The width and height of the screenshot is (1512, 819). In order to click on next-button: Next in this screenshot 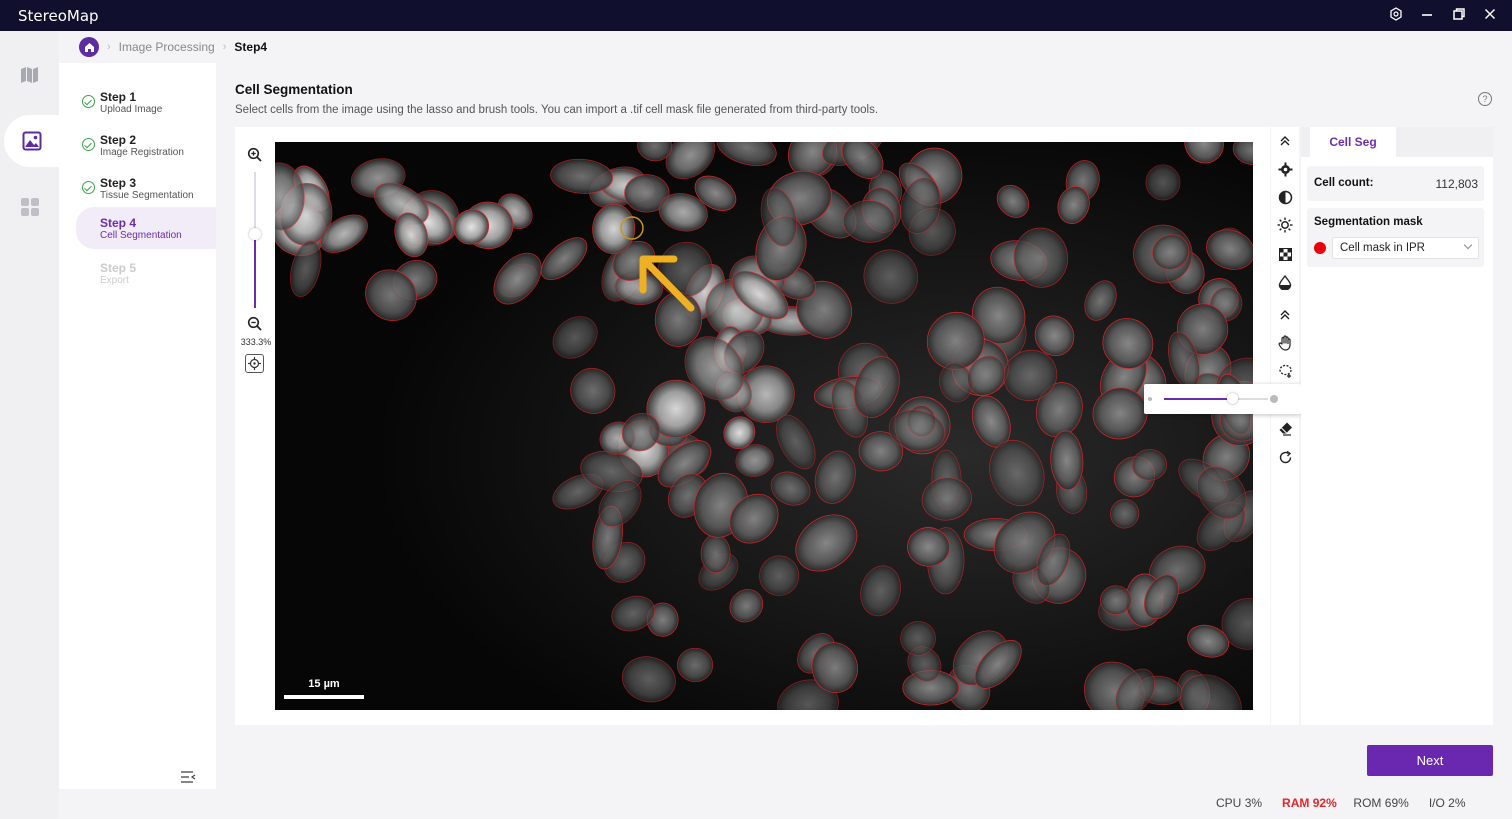, I will do `click(1430, 760)`.